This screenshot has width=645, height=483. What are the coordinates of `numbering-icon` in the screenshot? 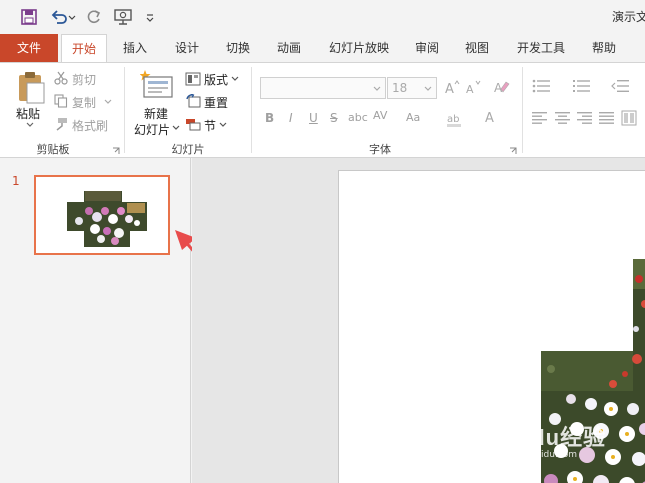 It's located at (582, 86).